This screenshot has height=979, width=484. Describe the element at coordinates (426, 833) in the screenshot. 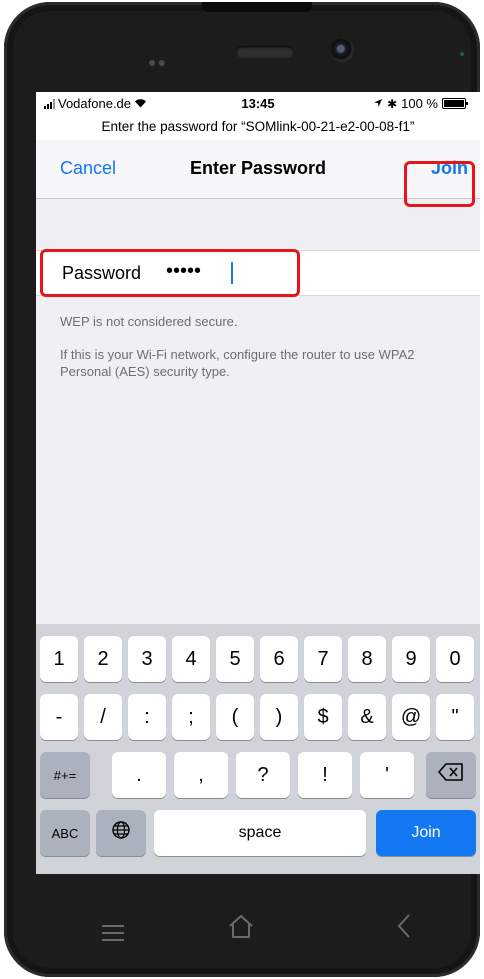

I see `keyboard-join-key: Join` at that location.